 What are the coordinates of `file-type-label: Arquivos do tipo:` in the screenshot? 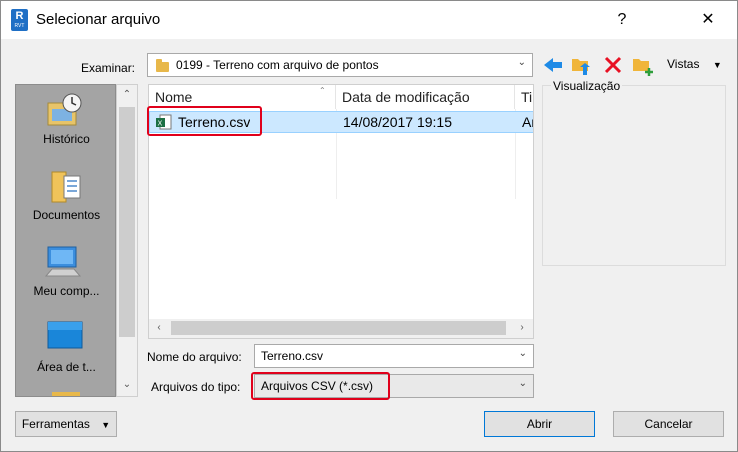 It's located at (196, 387).